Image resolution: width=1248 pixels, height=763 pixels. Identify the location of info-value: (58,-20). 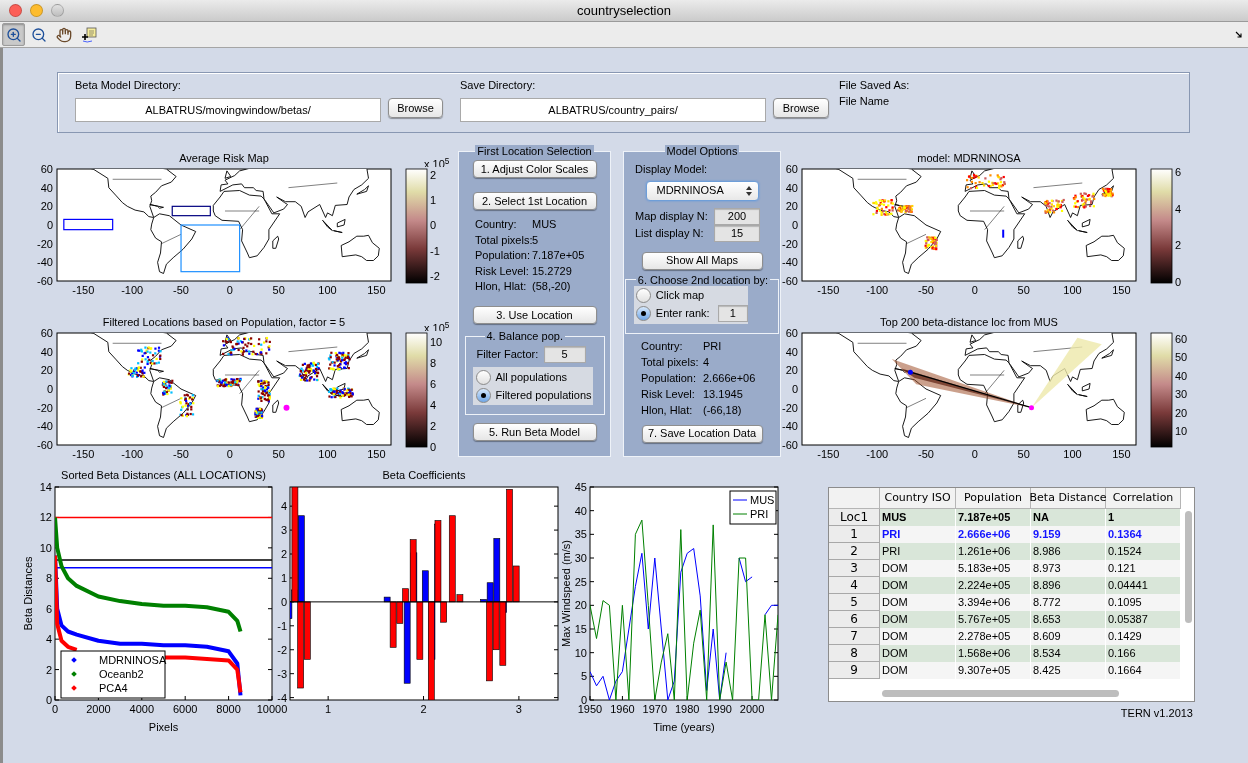
(551, 287).